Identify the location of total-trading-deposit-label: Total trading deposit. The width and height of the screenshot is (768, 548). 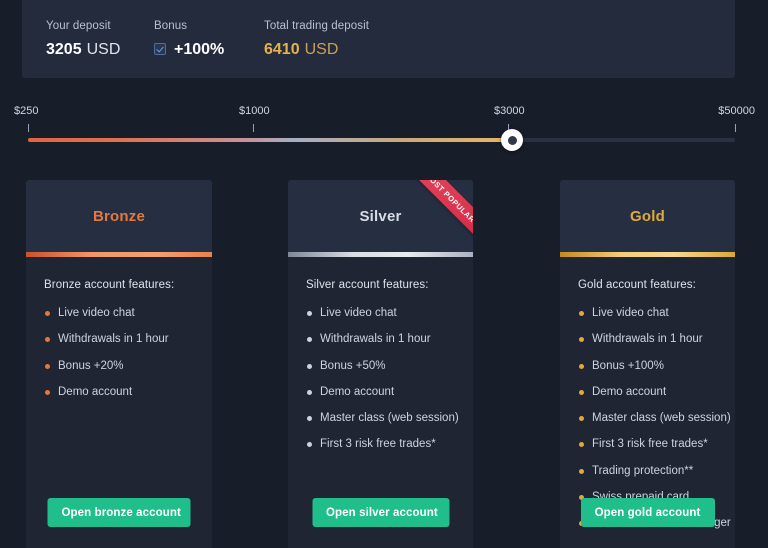
(317, 26).